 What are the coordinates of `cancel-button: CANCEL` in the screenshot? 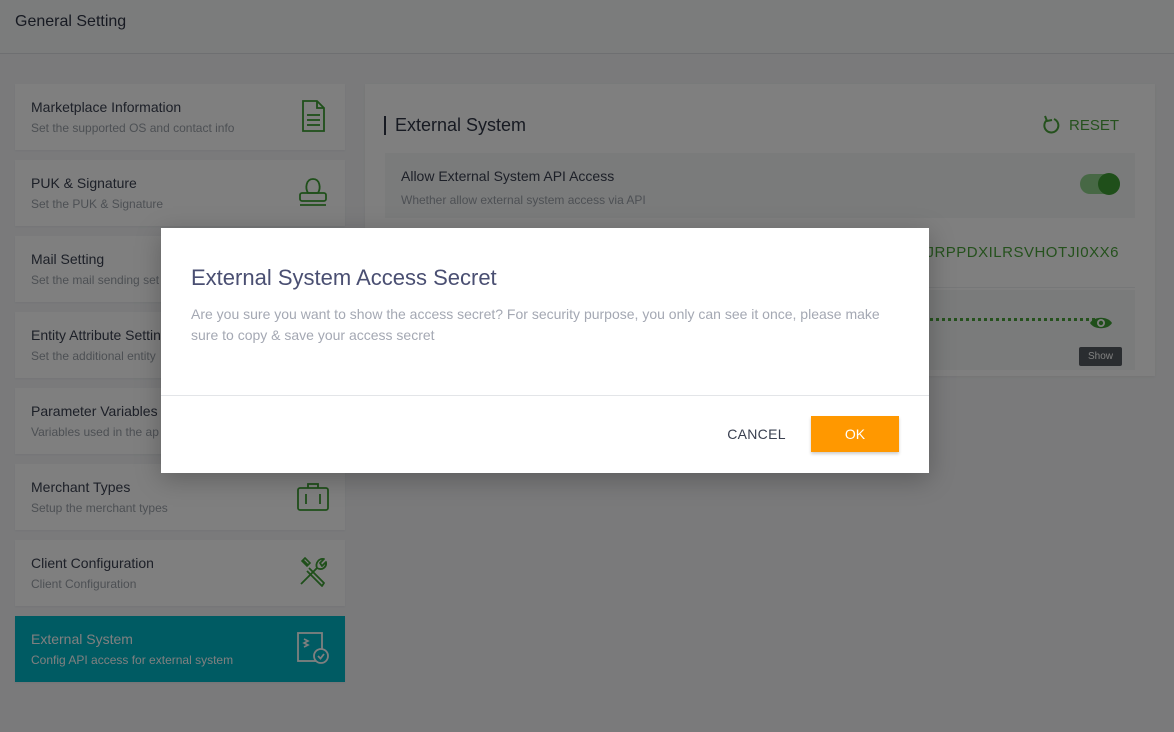 It's located at (756, 434).